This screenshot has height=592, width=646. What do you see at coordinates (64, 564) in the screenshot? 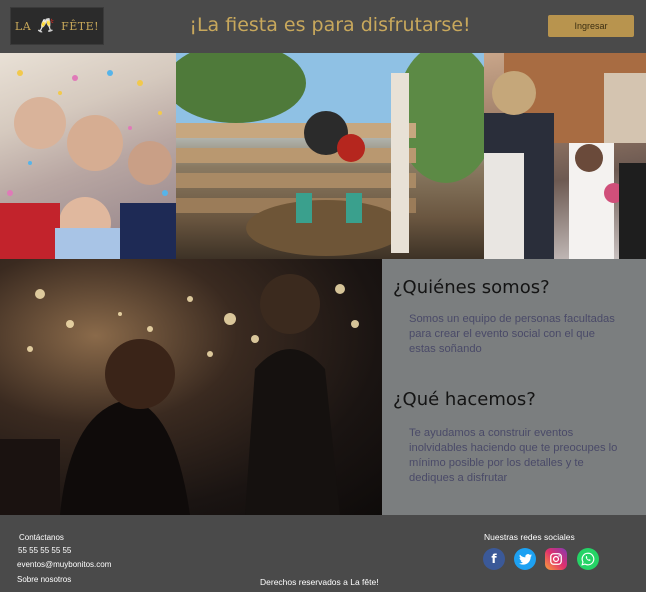
I see `contact-email: eventos@muybonitos.com` at bounding box center [64, 564].